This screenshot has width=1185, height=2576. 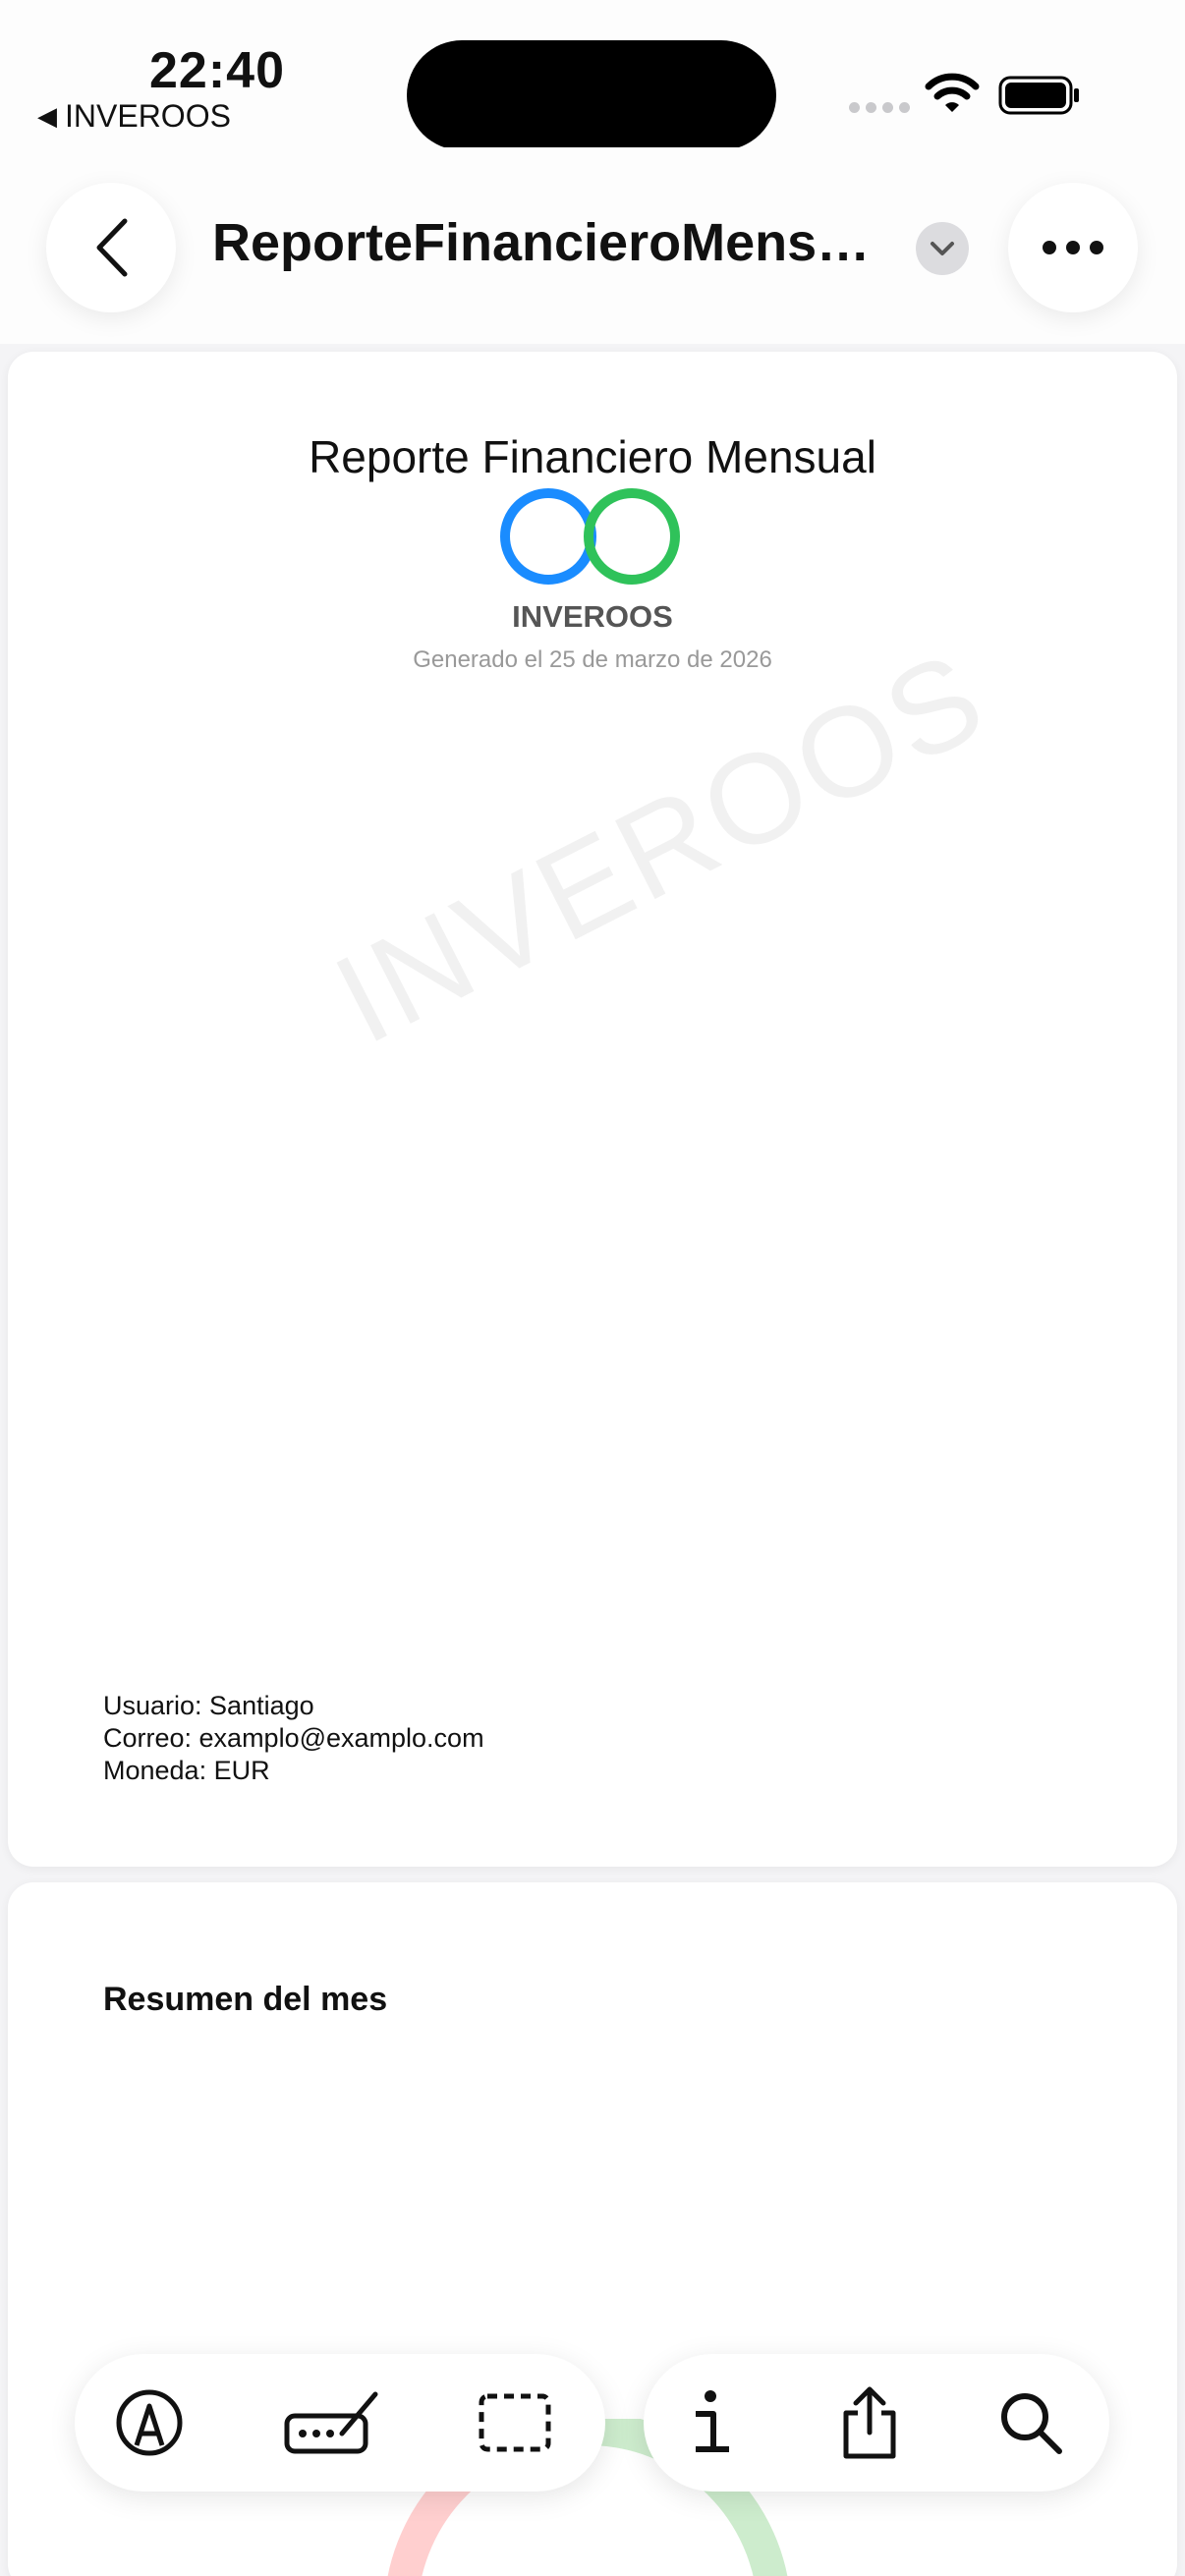 I want to click on signature-button, so click(x=332, y=2422).